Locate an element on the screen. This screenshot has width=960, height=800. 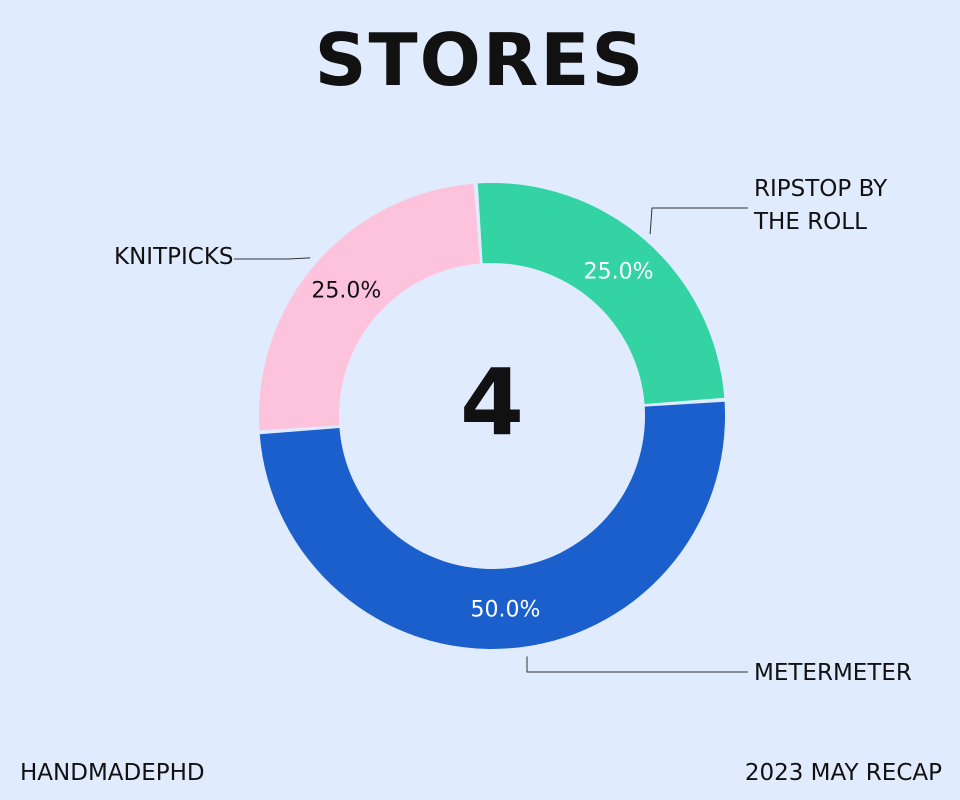
leader-line-knitpicks is located at coordinates (272, 258).